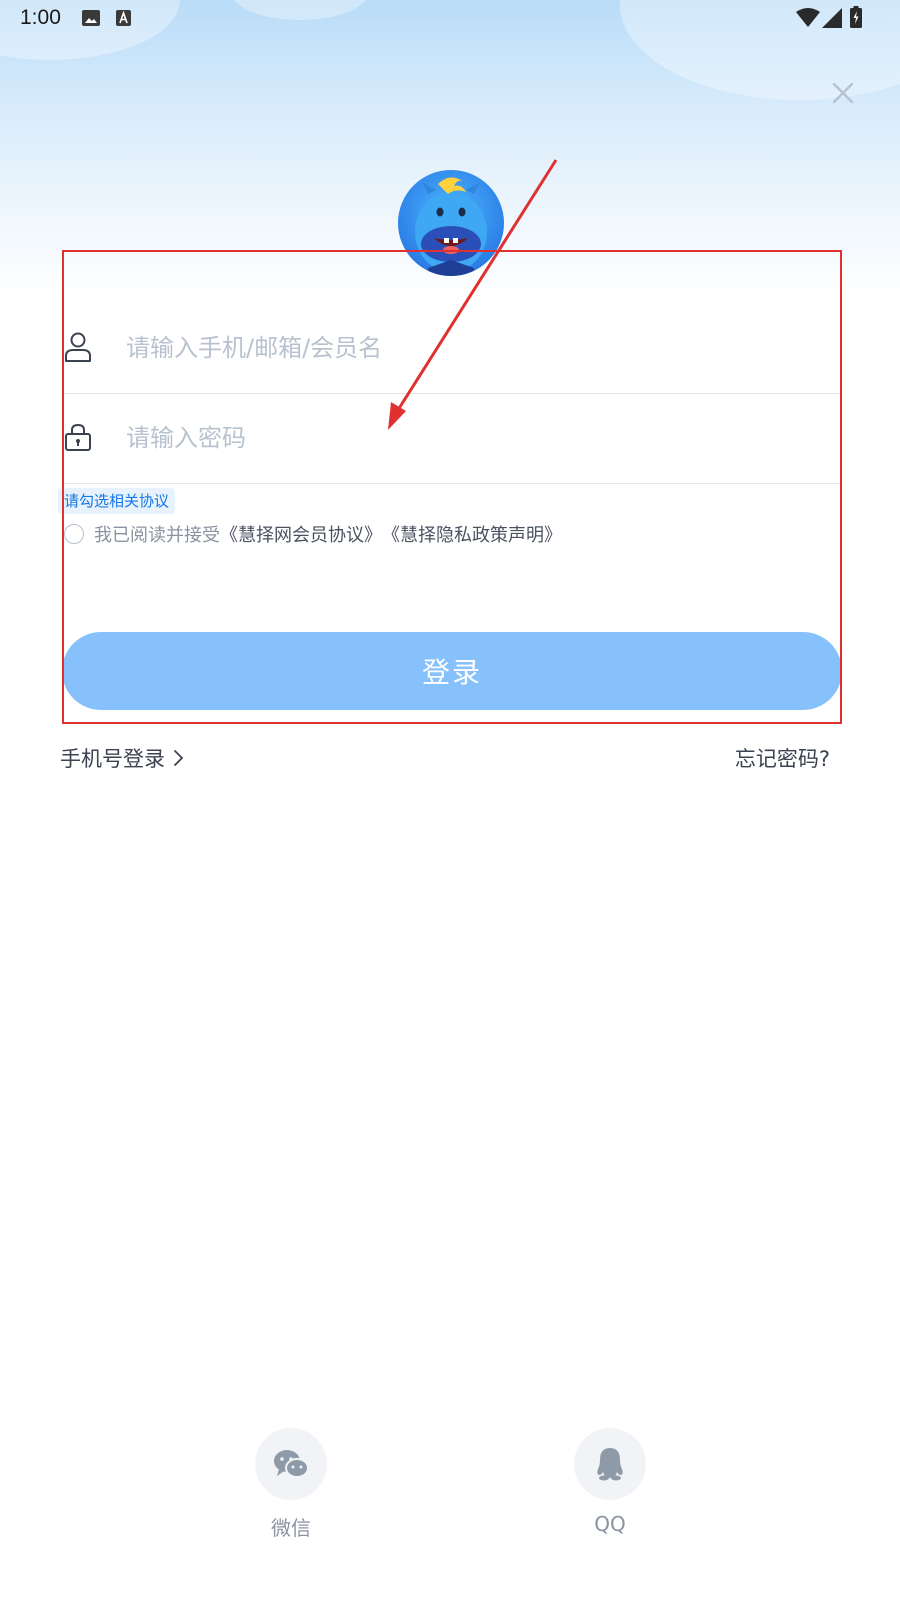  I want to click on agreement-prefix-text: 我已阅读并接受, so click(157, 535).